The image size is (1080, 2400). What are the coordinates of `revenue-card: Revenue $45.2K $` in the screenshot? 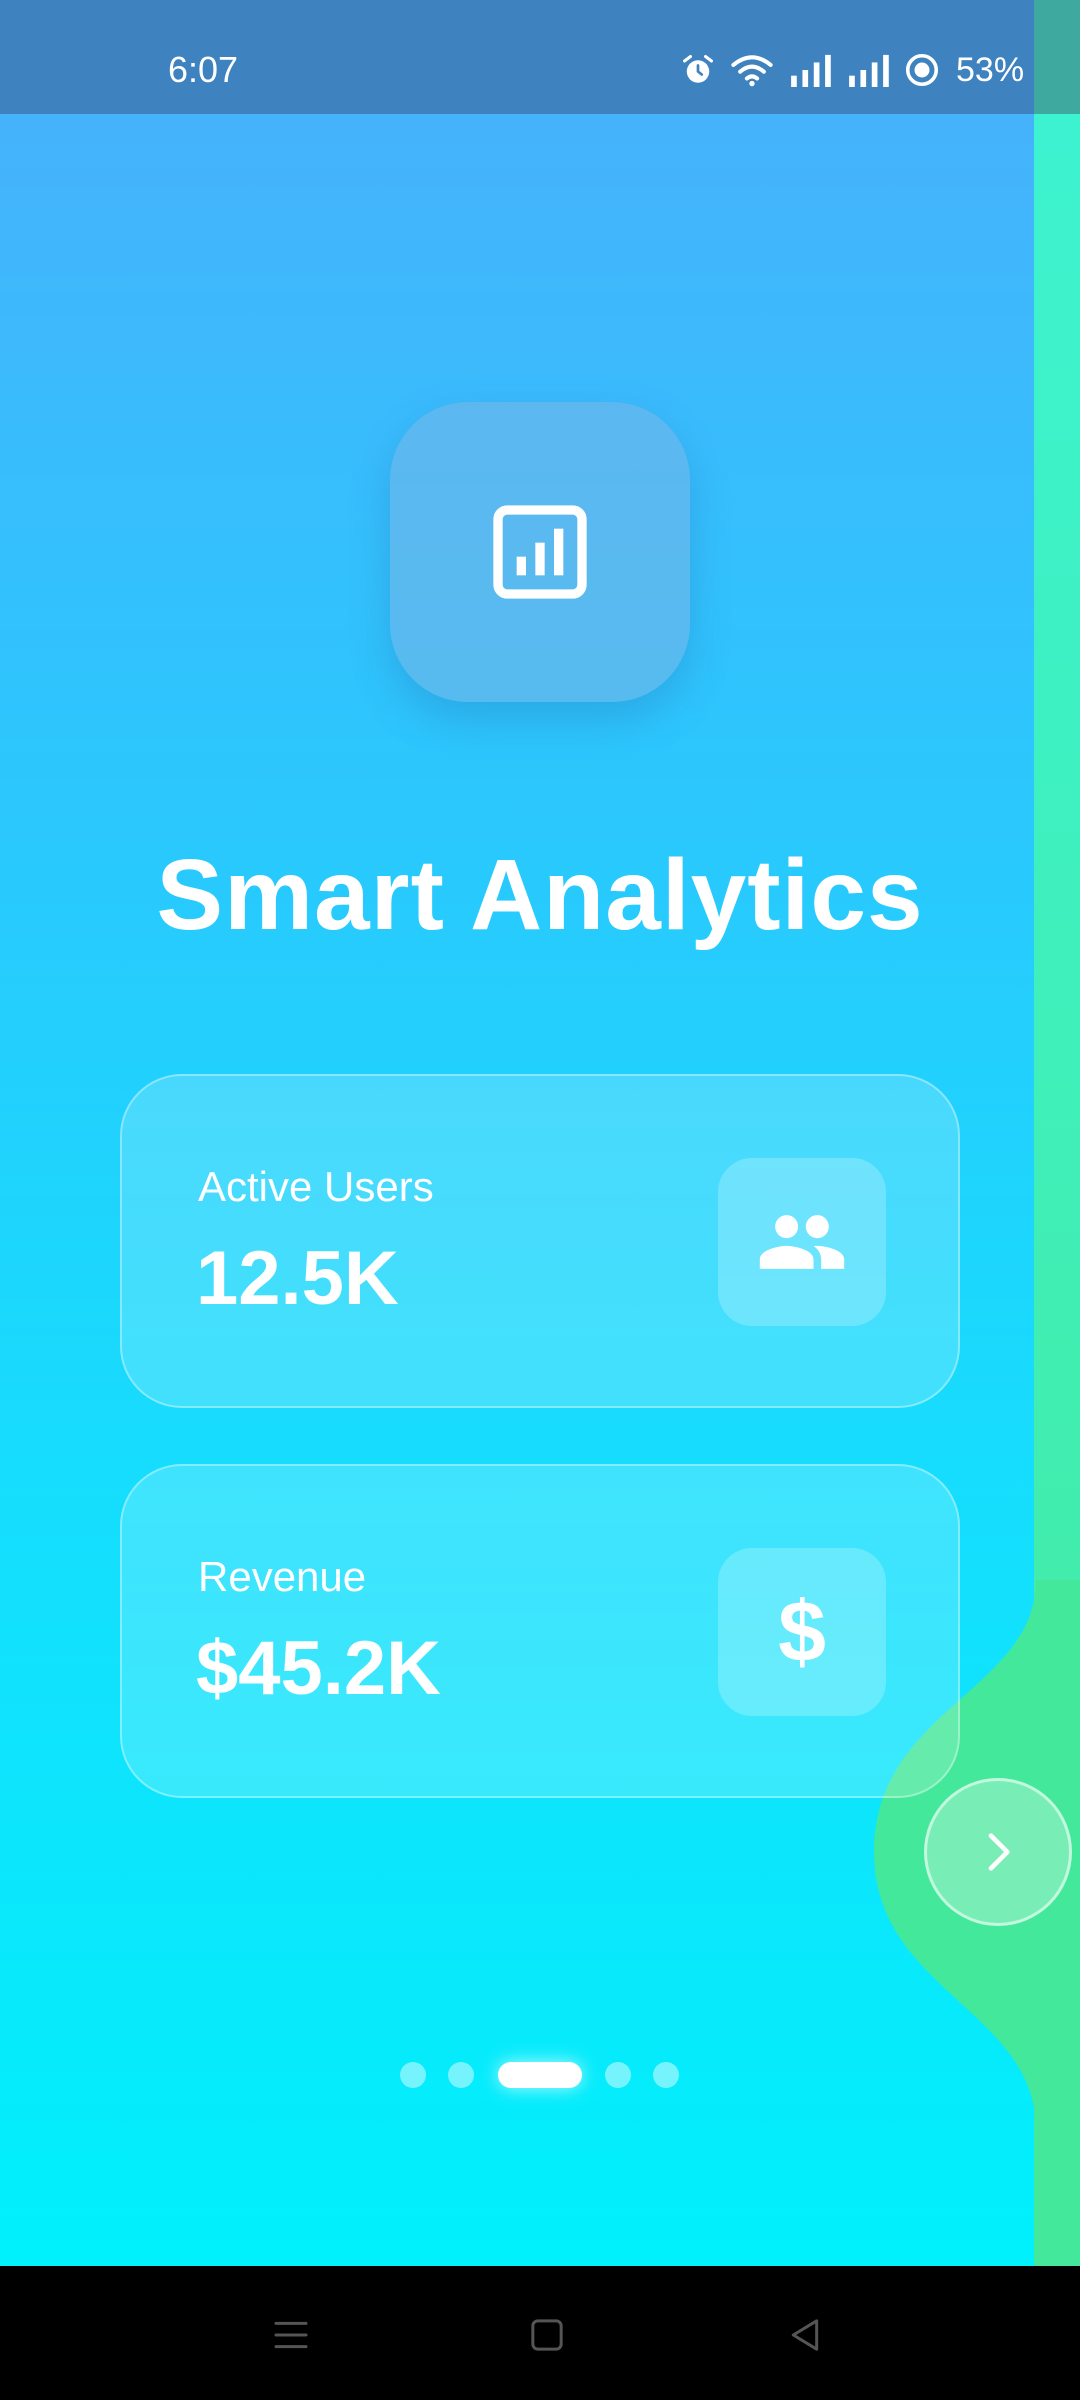 It's located at (540, 1631).